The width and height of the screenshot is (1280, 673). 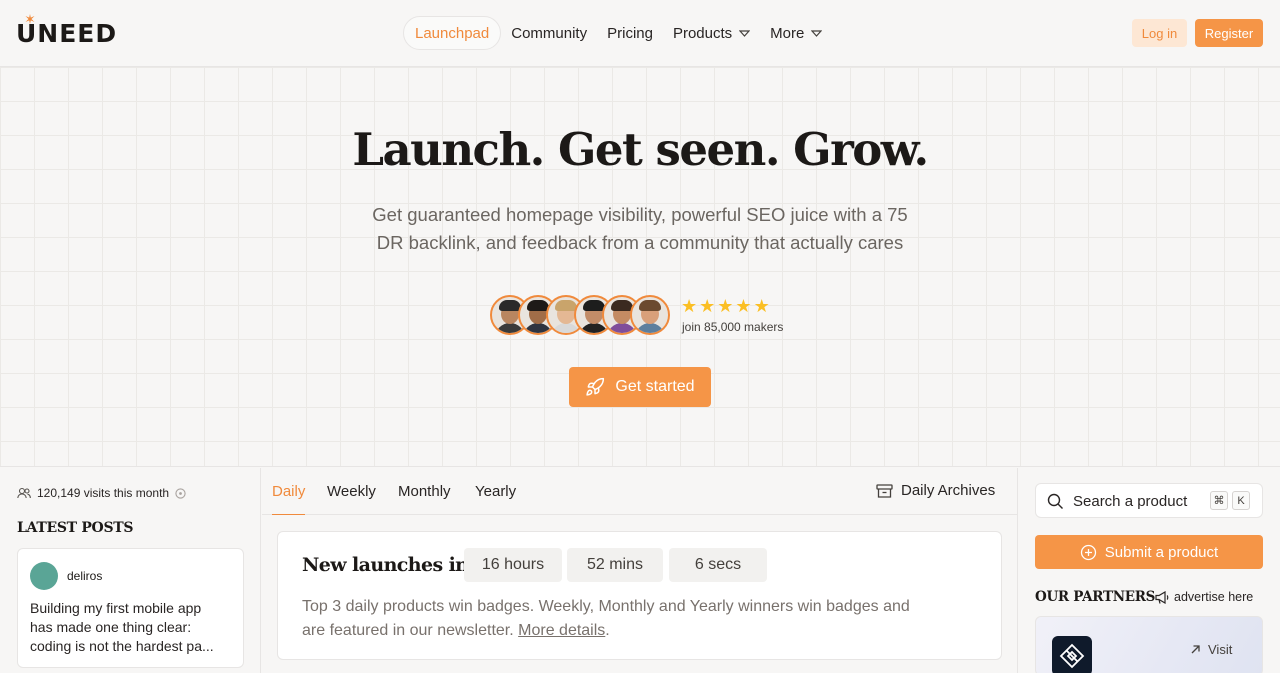 I want to click on post-author: deliros, so click(x=84, y=576).